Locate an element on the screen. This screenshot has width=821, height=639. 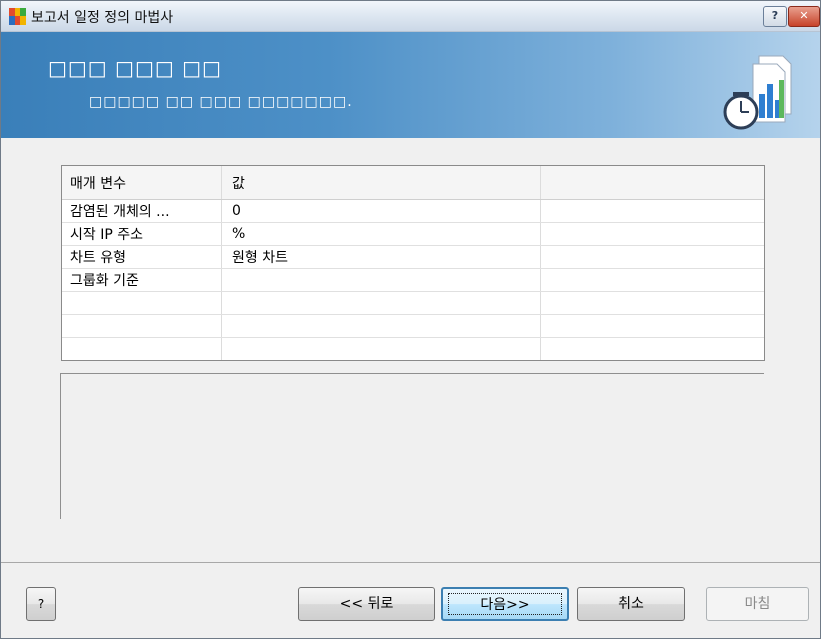
column-header-empty is located at coordinates (652, 182).